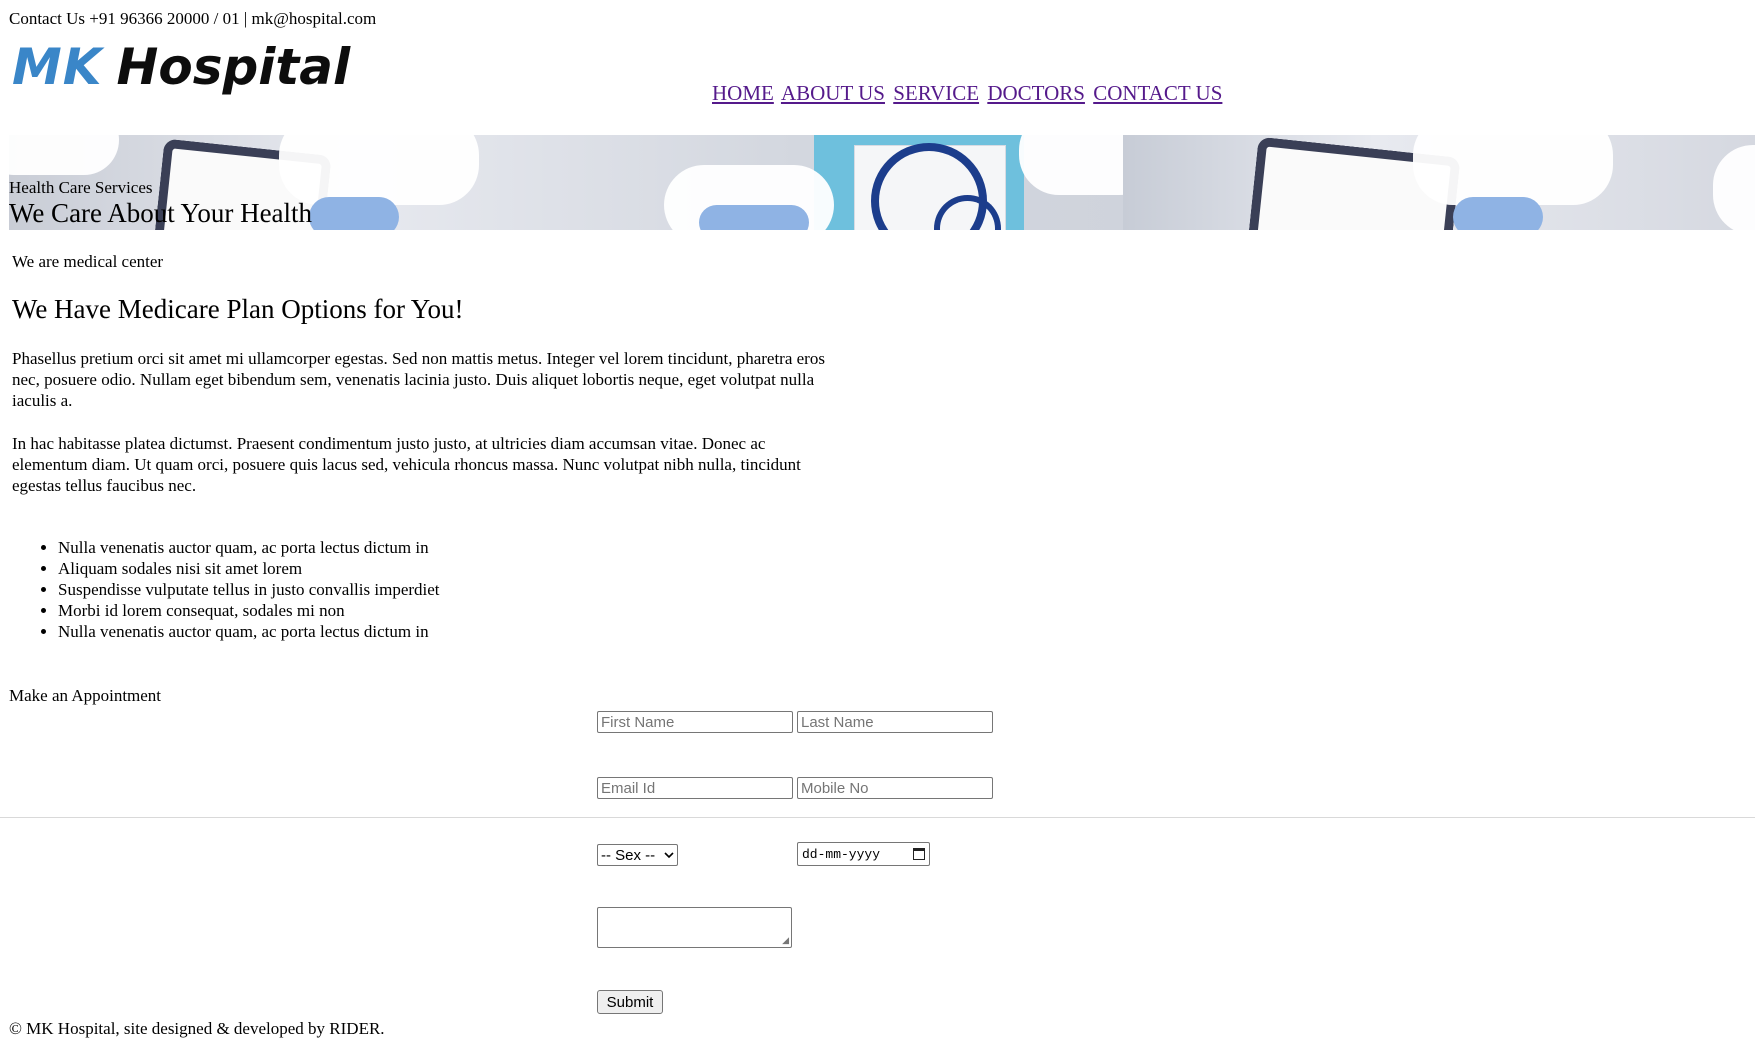  I want to click on last-name-input, so click(895, 722).